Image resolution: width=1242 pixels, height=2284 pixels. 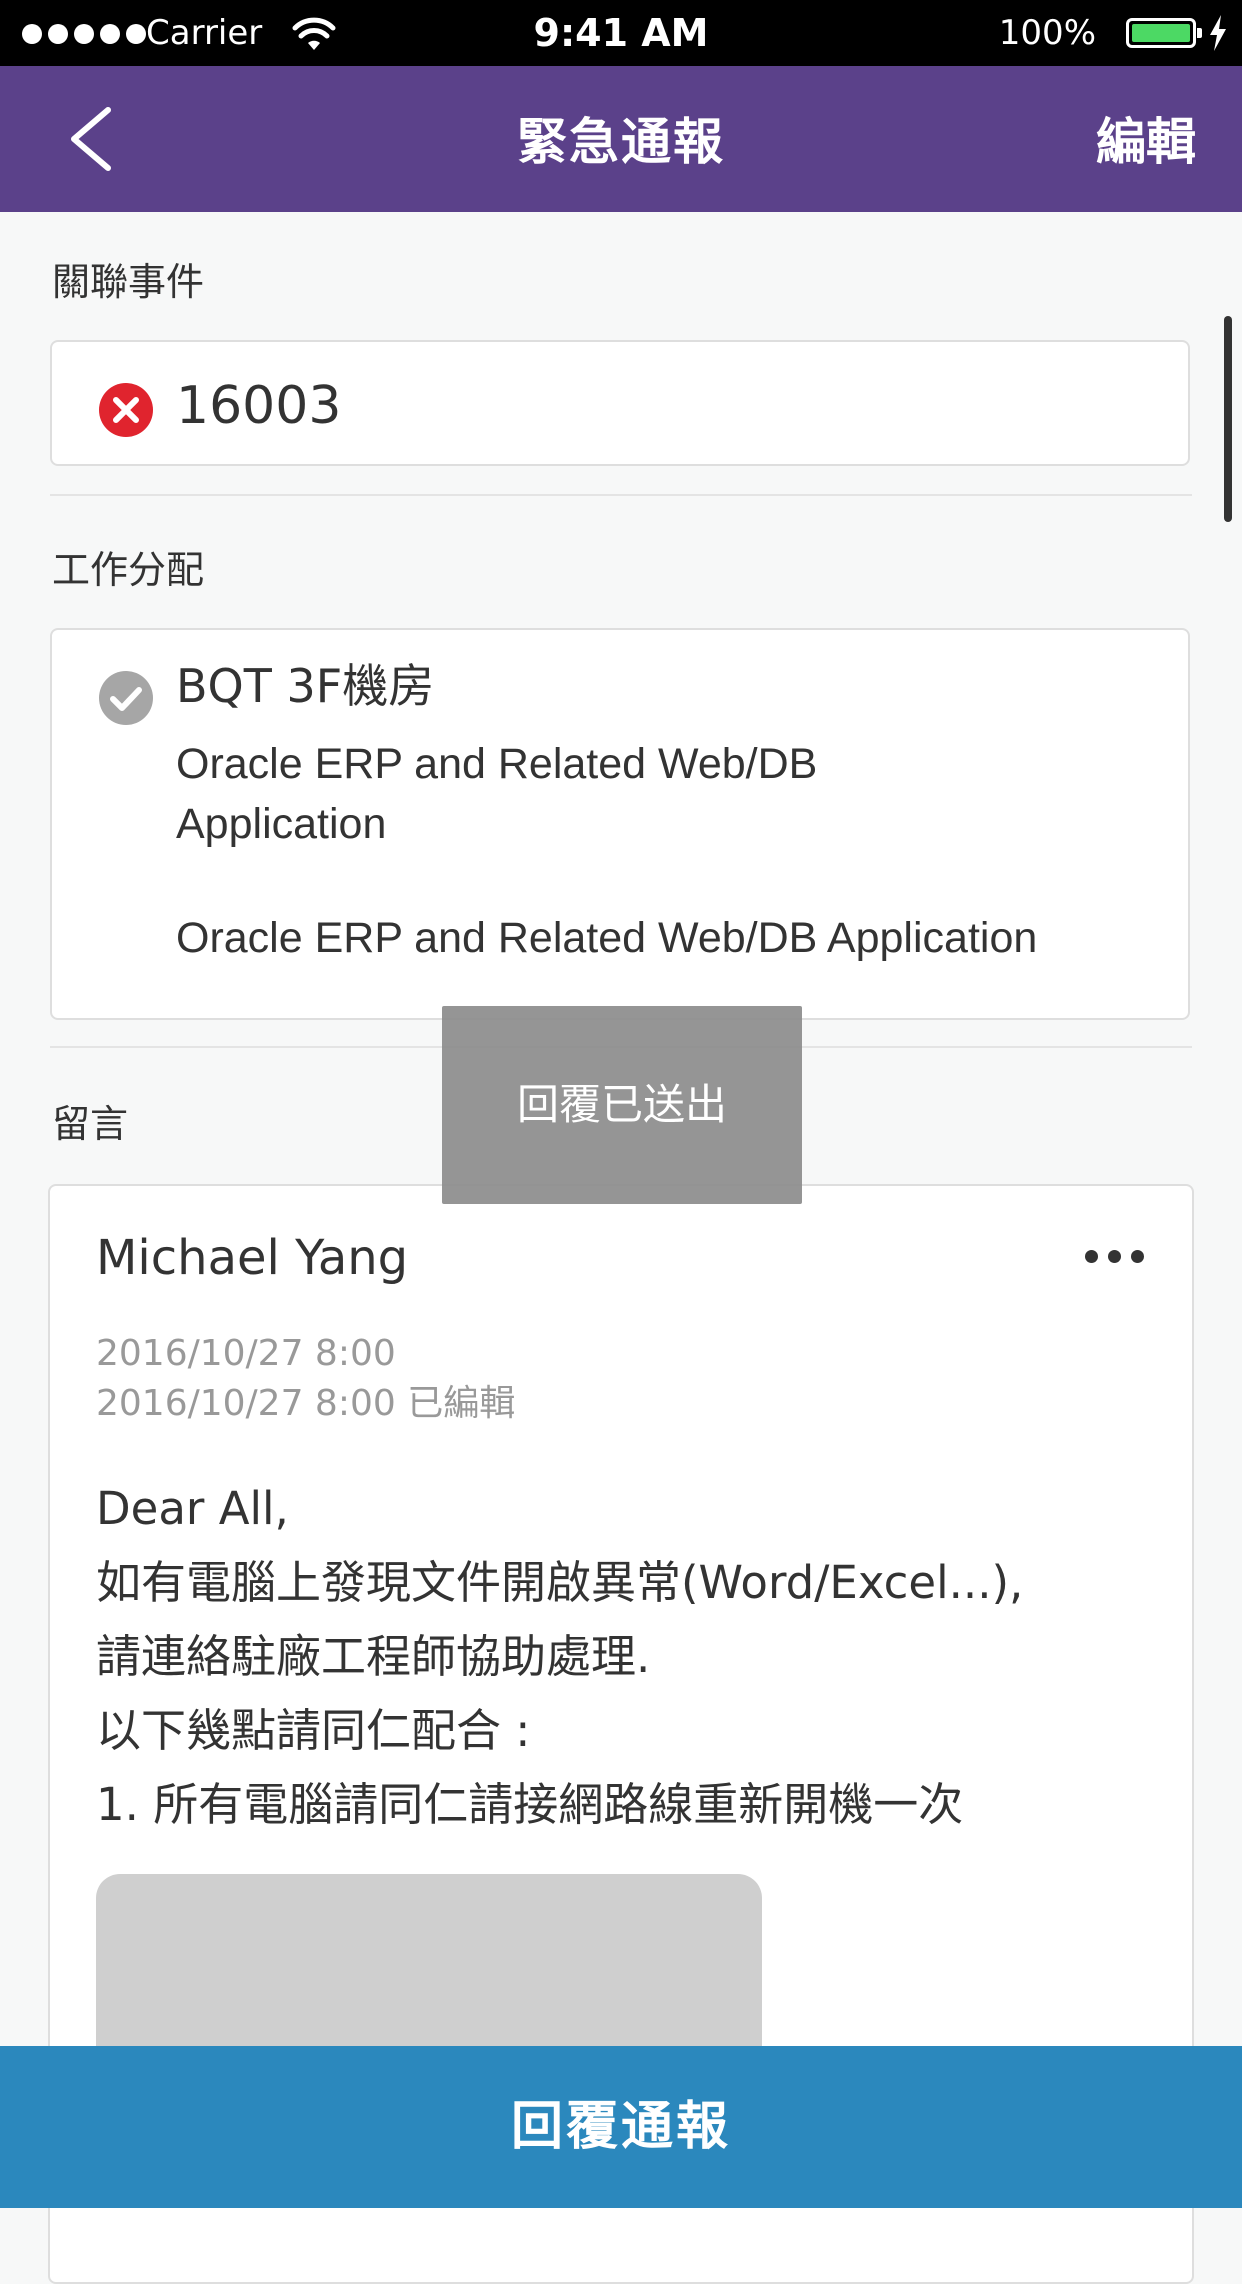 What do you see at coordinates (1114, 1256) in the screenshot?
I see `more-options-icon` at bounding box center [1114, 1256].